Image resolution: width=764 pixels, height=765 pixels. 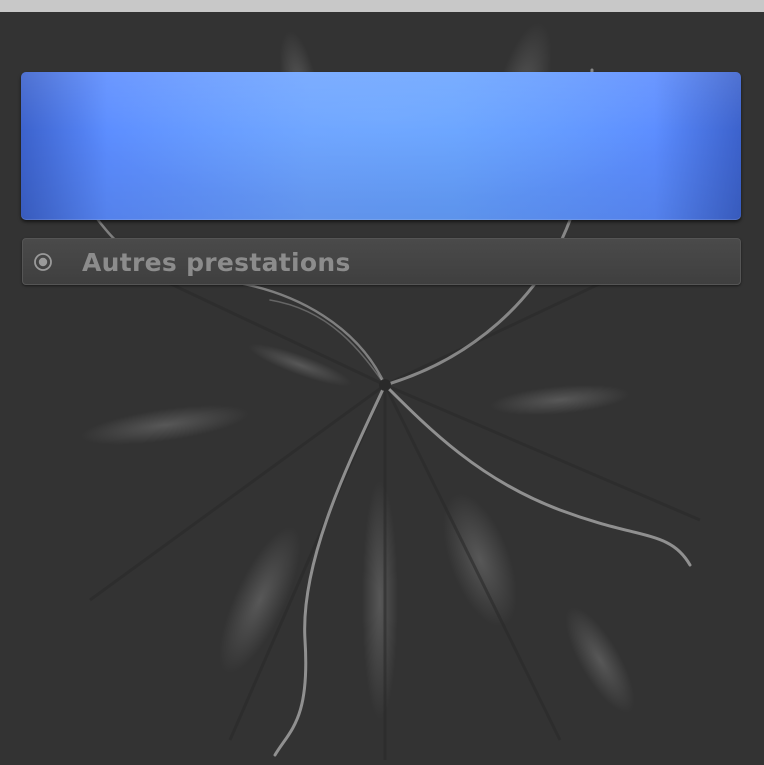 I want to click on radio-icon, so click(x=43, y=262).